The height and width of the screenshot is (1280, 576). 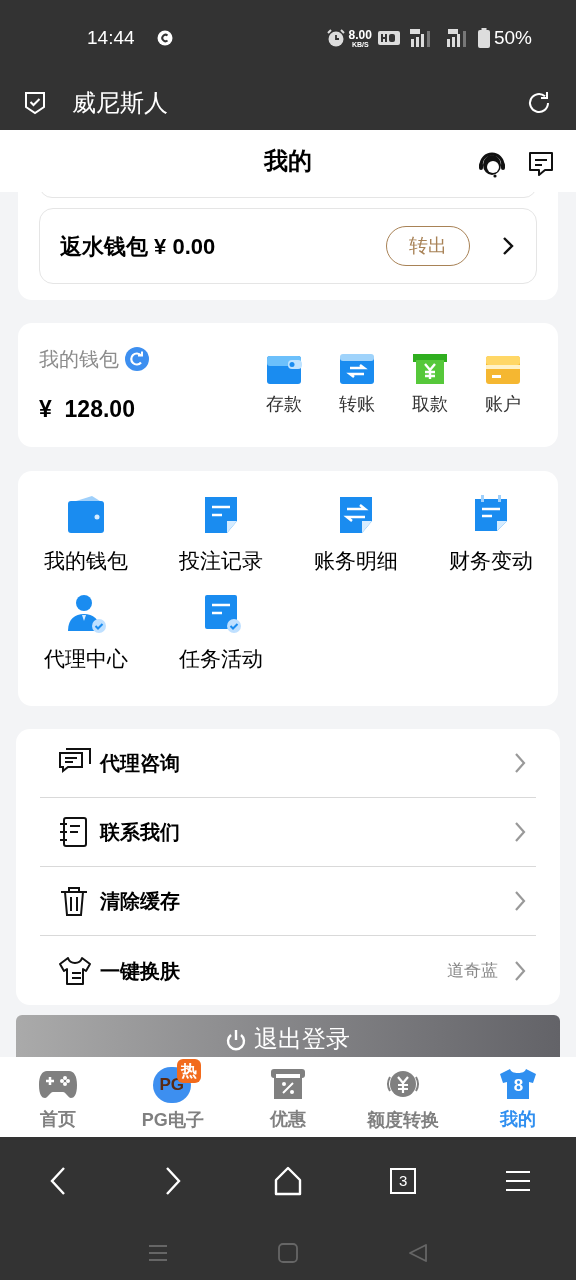 I want to click on wallet-title: 我的钱包, so click(x=79, y=359).